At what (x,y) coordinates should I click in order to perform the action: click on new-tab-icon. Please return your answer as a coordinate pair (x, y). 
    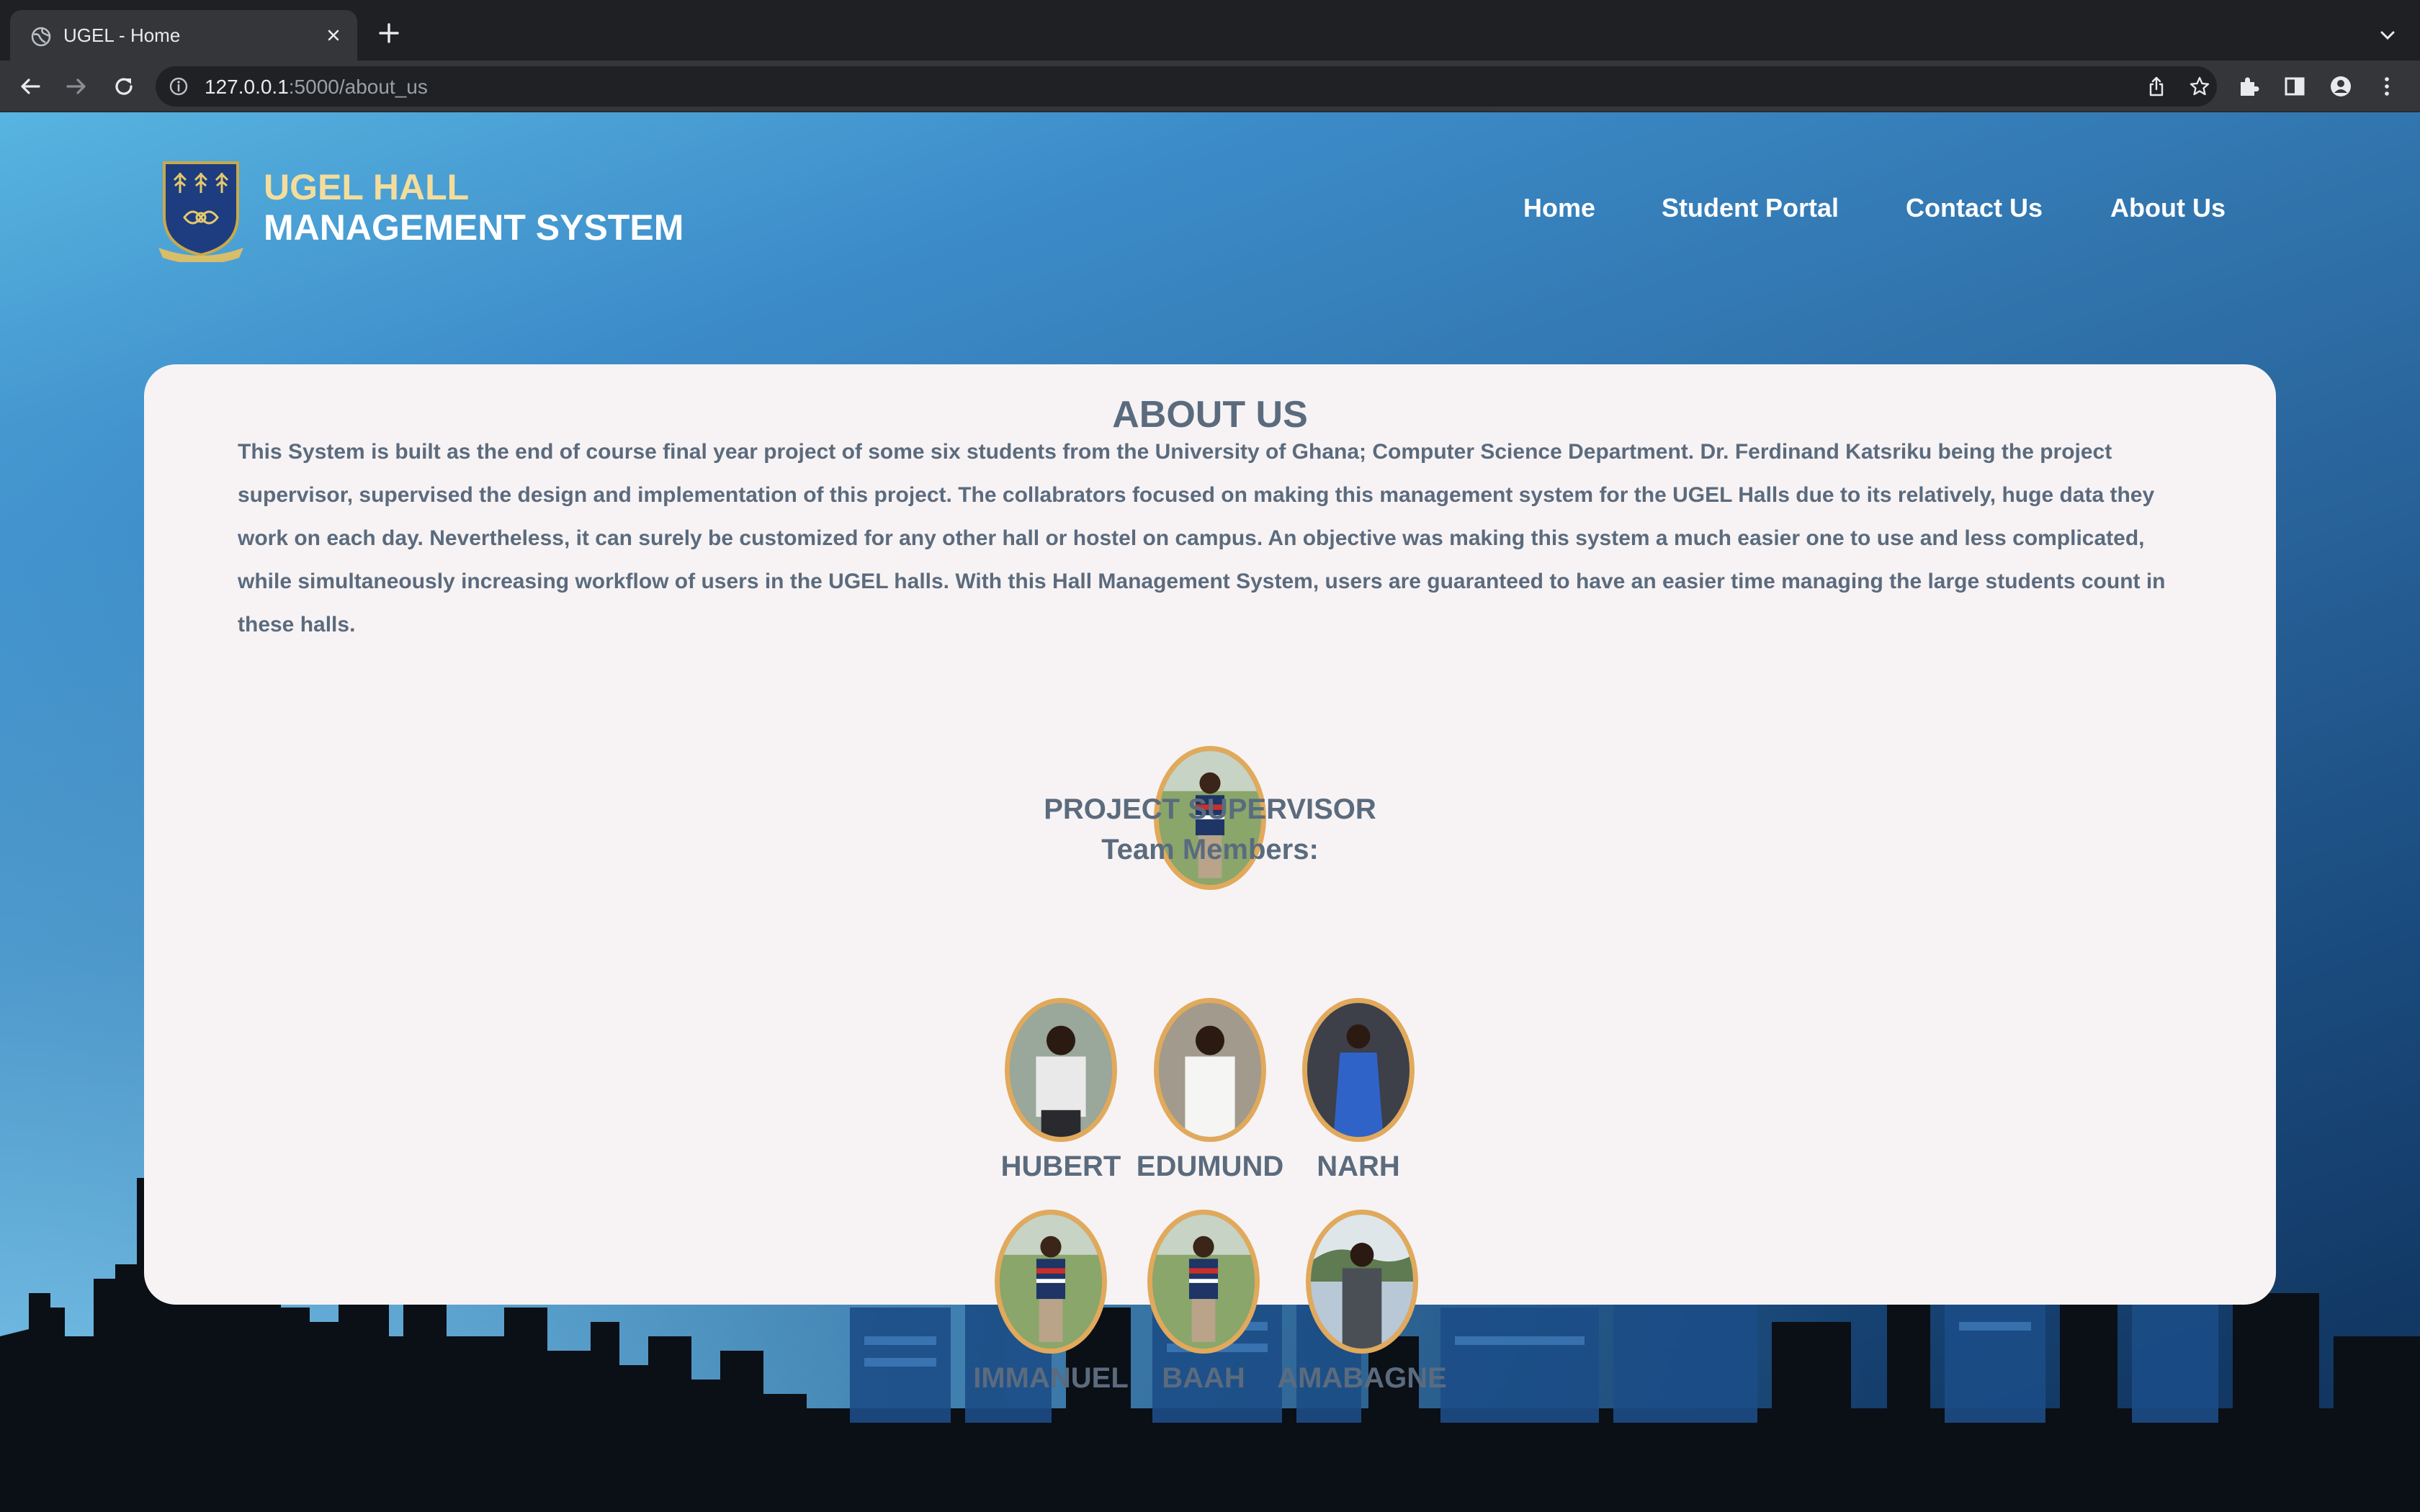
    Looking at the image, I should click on (389, 33).